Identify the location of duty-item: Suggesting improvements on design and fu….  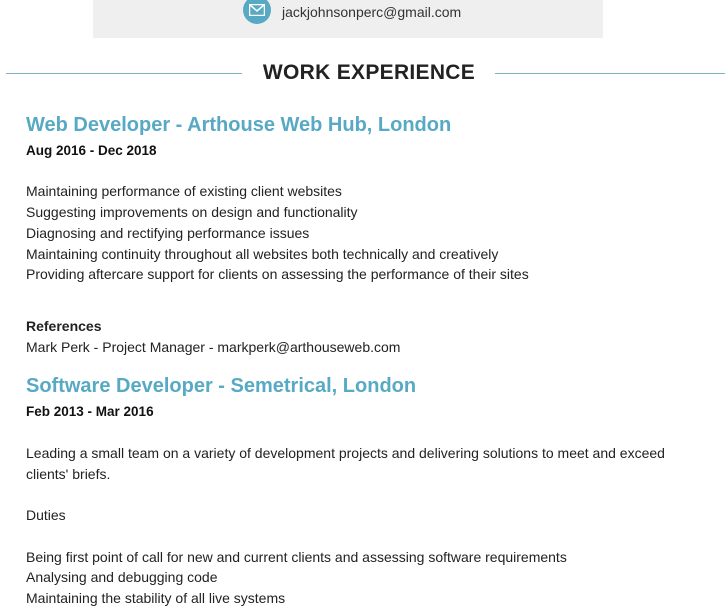
(192, 212).